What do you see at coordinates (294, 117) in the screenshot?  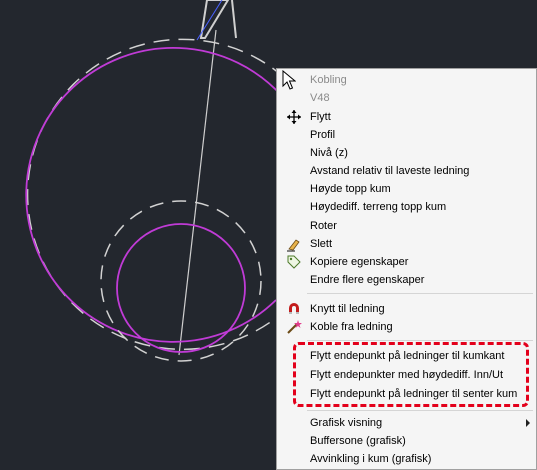 I see `move-arrows-icon` at bounding box center [294, 117].